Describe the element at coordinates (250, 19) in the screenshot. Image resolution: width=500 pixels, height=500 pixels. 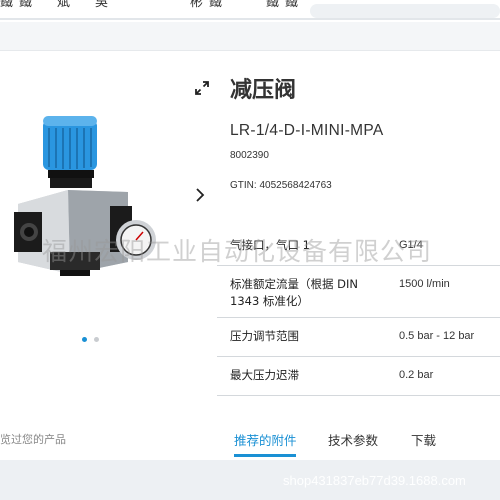
I see `top-divider` at that location.